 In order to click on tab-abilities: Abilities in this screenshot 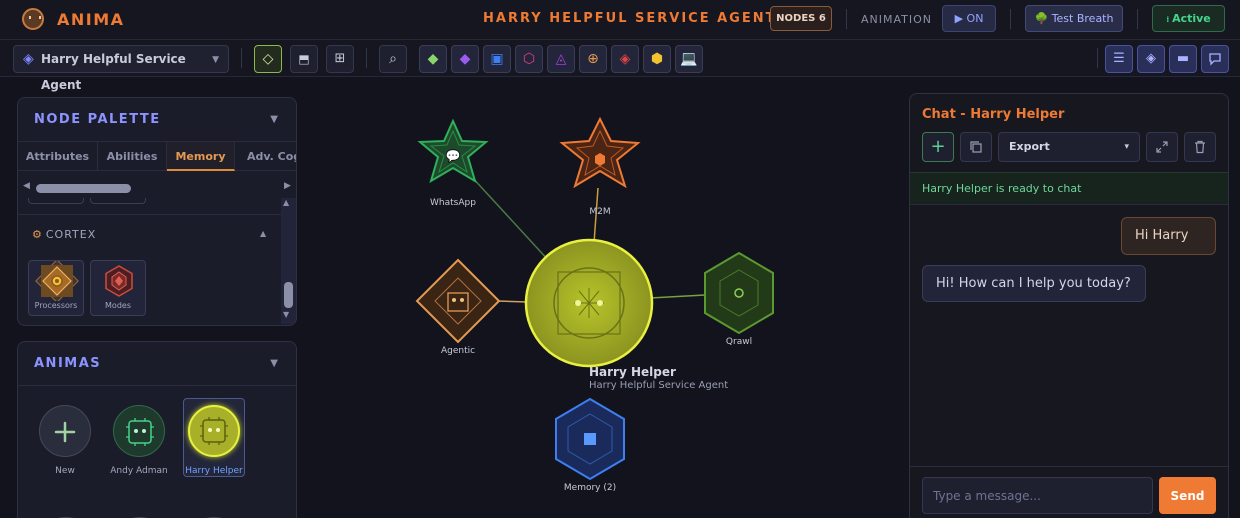, I will do `click(132, 156)`.